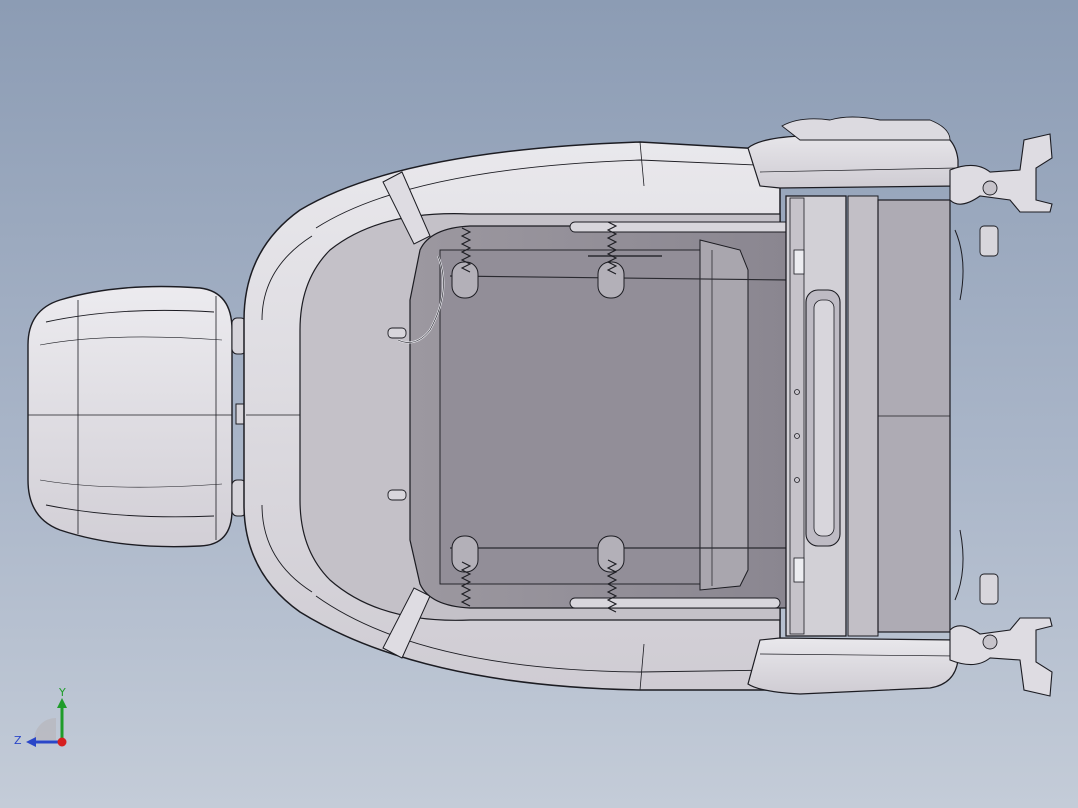  What do you see at coordinates (31, 742) in the screenshot?
I see `z-axis-arrowhead` at bounding box center [31, 742].